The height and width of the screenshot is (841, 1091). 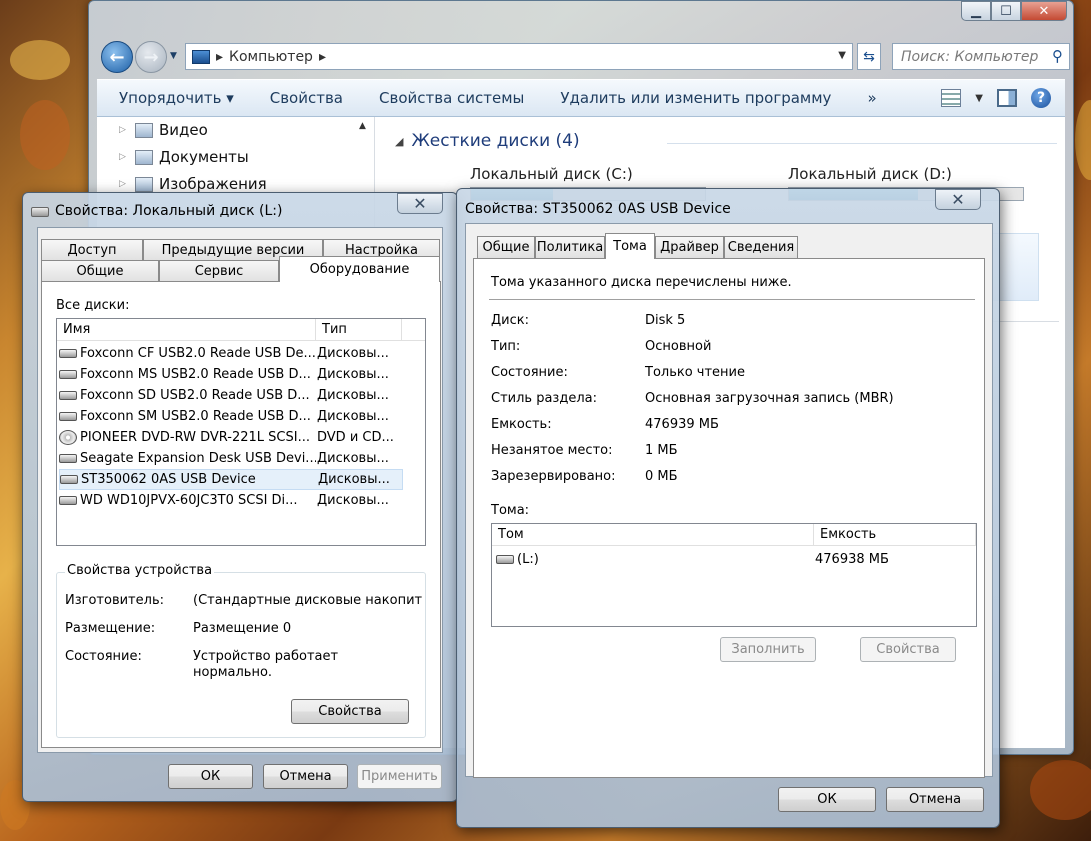 What do you see at coordinates (695, 98) in the screenshot?
I see `uninstall-program-button: Удалить или изменить программу` at bounding box center [695, 98].